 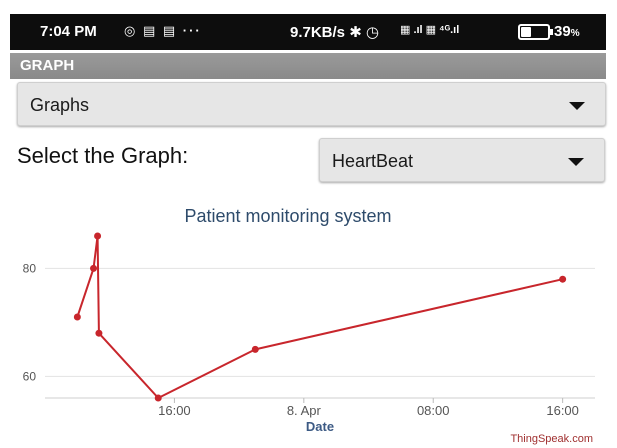 I want to click on battery-indicator: 39%, so click(x=549, y=32).